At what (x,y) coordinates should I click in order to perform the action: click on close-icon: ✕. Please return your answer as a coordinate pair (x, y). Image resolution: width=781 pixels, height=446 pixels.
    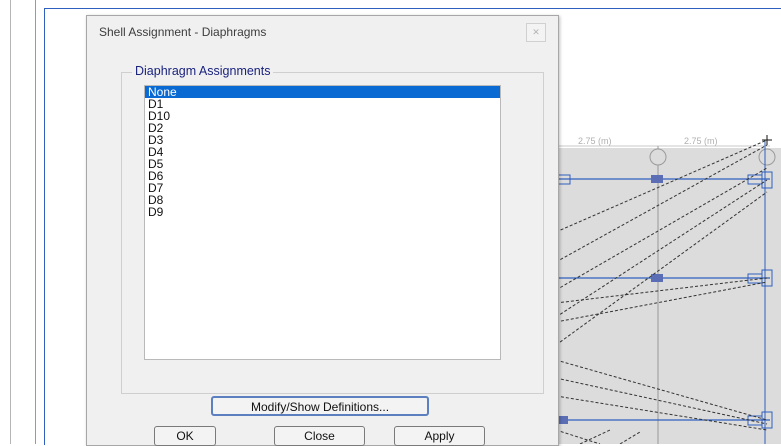
    Looking at the image, I should click on (536, 32).